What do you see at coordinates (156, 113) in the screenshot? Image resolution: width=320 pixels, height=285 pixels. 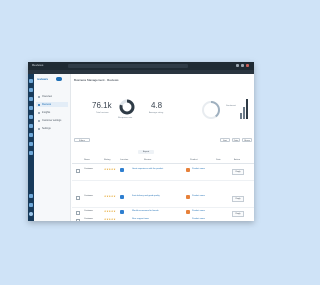 I see `average-rating-label: Average rating` at bounding box center [156, 113].